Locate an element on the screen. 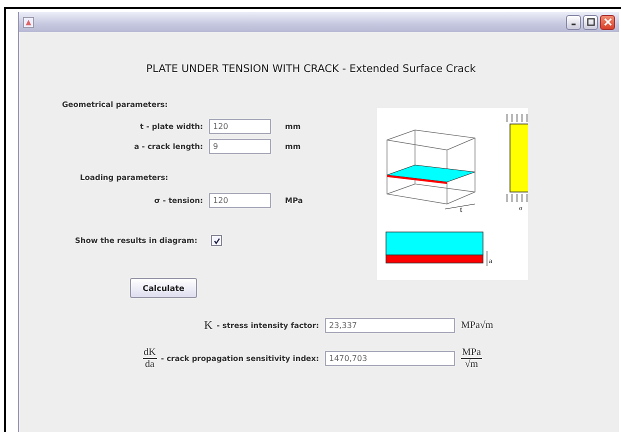 The width and height of the screenshot is (621, 432). app-icon is located at coordinates (28, 22).